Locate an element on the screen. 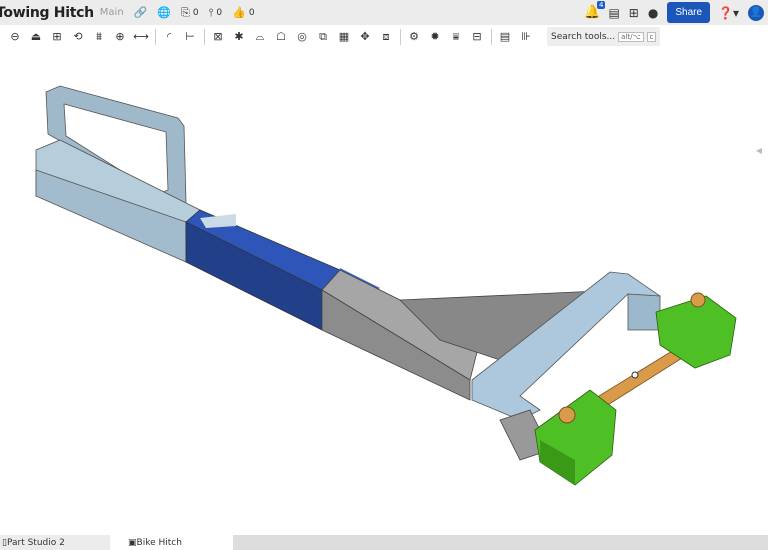  gear-icon: ✹ is located at coordinates (435, 37).